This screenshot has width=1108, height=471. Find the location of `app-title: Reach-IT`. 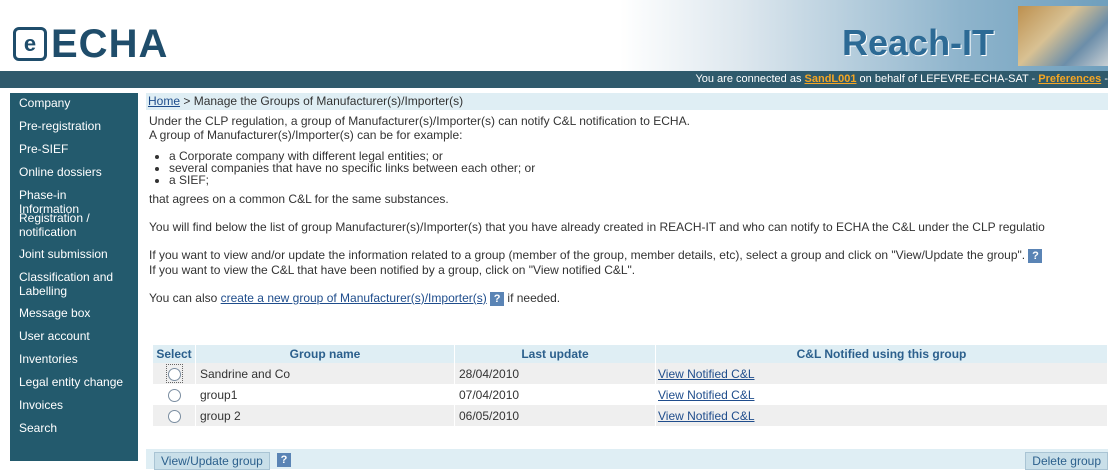

app-title: Reach-IT is located at coordinates (918, 42).